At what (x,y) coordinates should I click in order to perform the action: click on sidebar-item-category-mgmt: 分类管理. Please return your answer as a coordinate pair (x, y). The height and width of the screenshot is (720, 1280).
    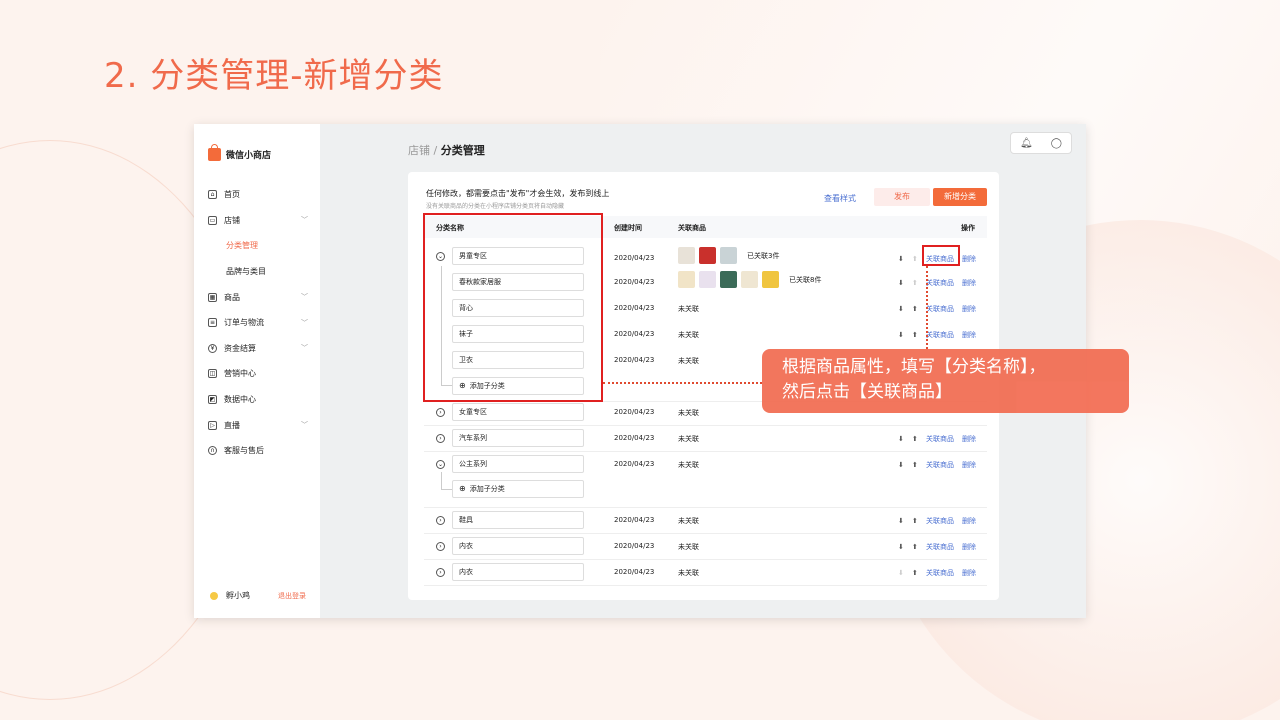
    Looking at the image, I should click on (258, 246).